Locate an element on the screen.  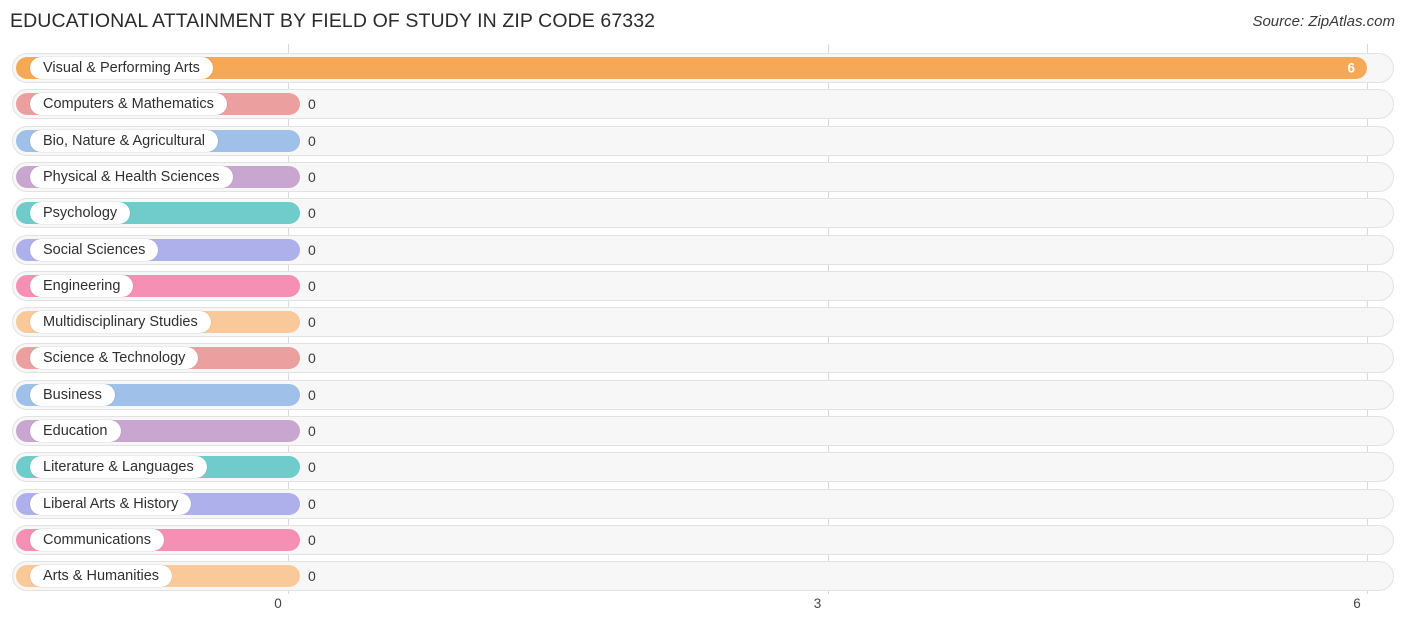
category-label: Bio, Nature & Agricultural is located at coordinates (124, 140).